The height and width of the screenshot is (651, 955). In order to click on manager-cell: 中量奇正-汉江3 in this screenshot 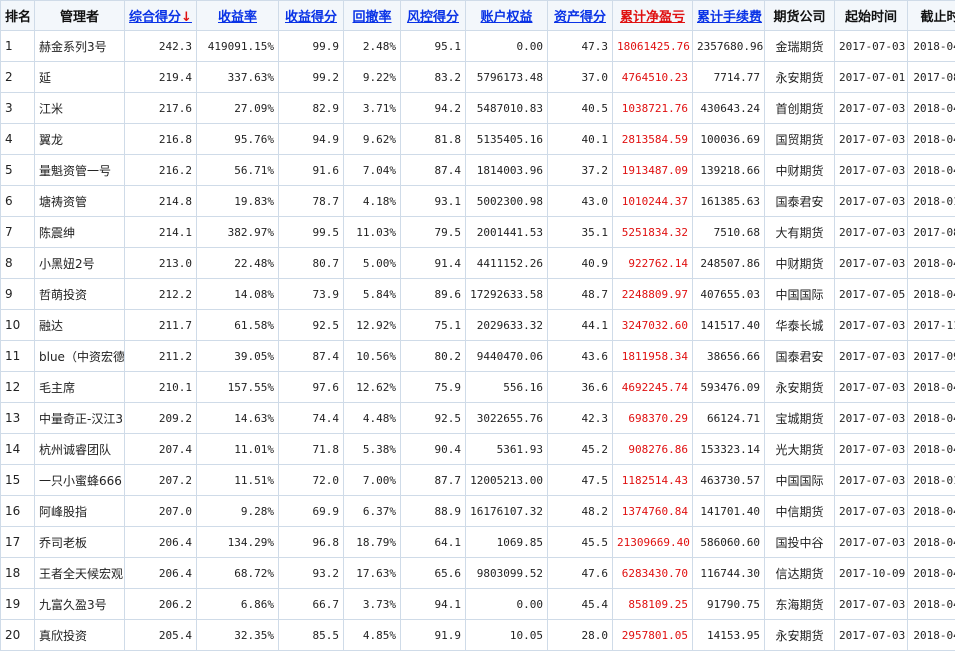, I will do `click(80, 418)`.